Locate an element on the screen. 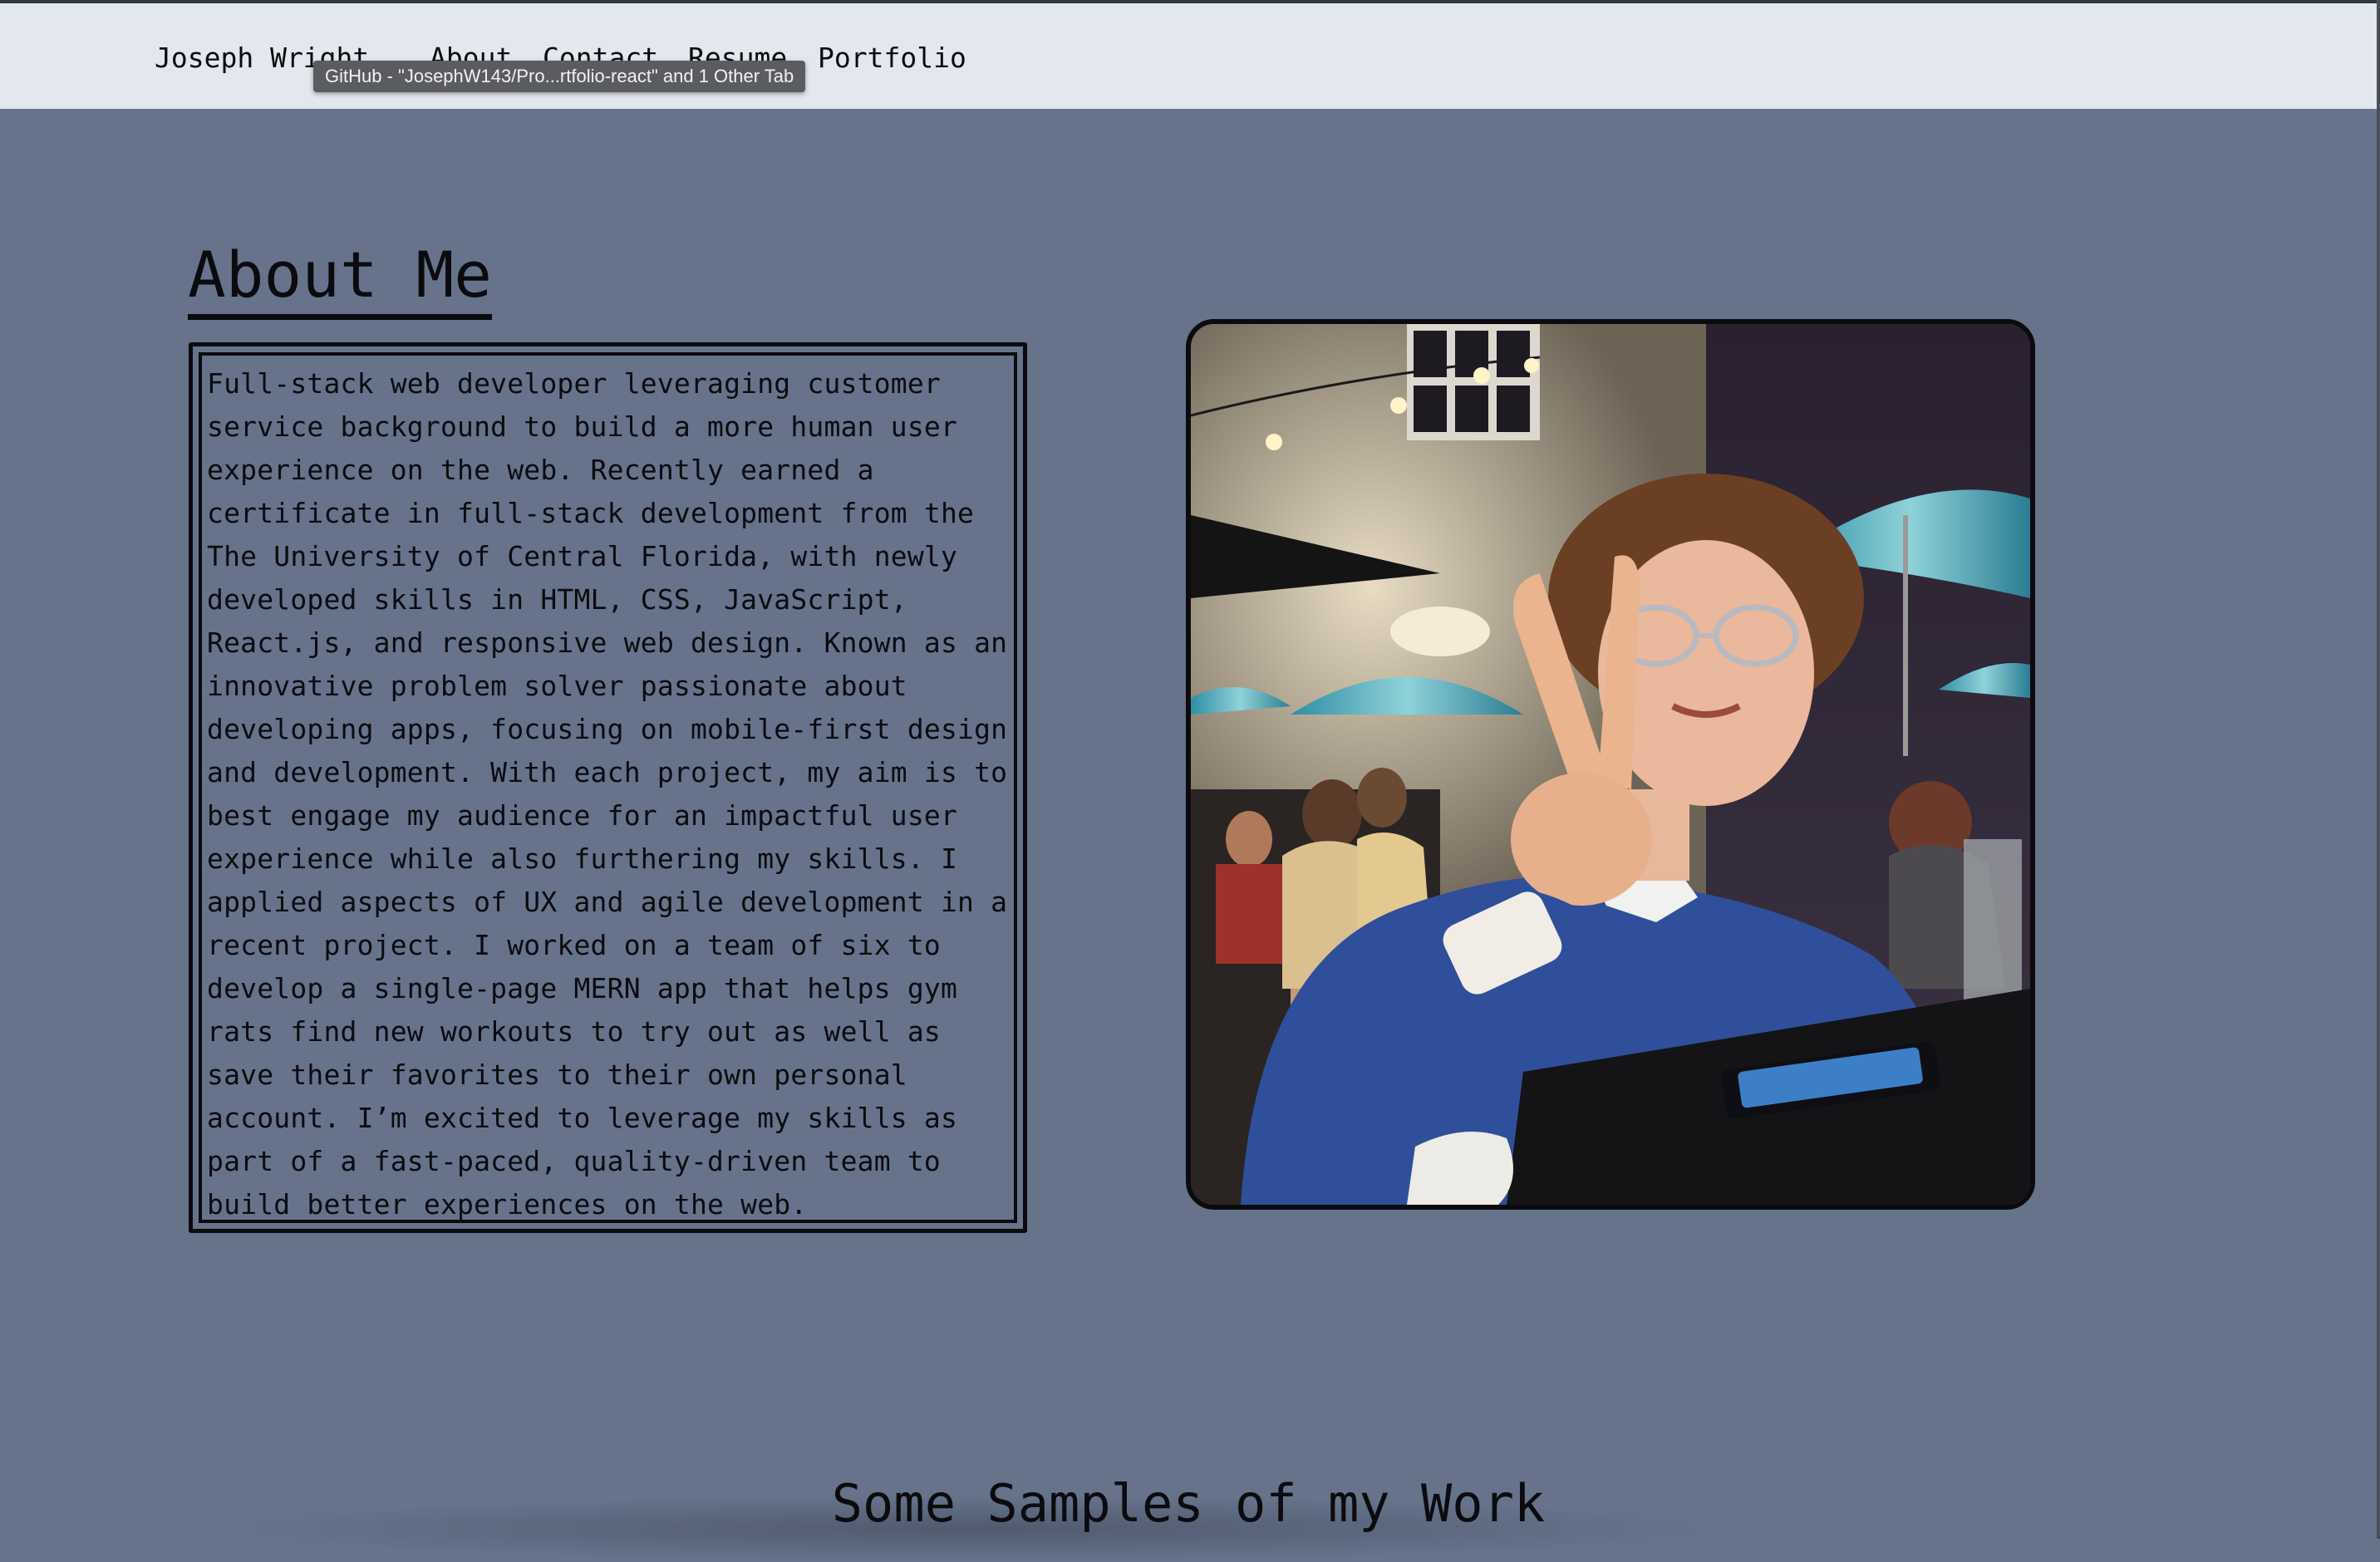 Image resolution: width=2380 pixels, height=1562 pixels. window-right-edge is located at coordinates (2378, 769).